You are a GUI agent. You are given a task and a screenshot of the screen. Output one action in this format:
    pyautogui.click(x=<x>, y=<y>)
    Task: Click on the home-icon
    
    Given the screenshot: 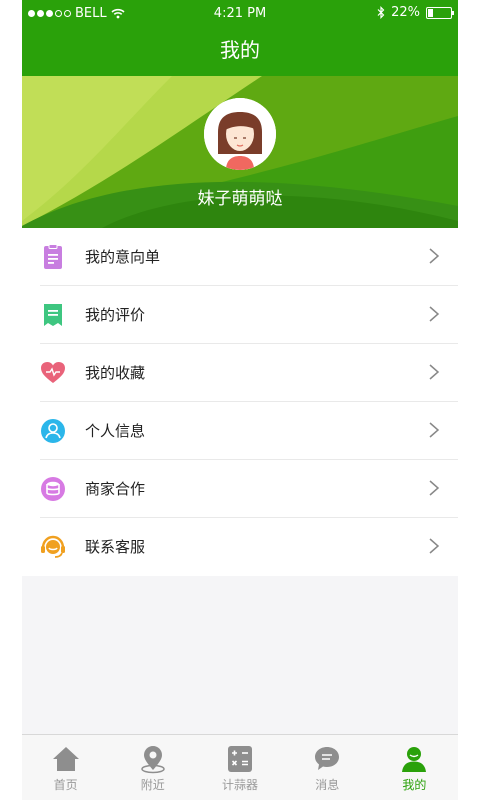 What is the action you would take?
    pyautogui.click(x=65, y=759)
    